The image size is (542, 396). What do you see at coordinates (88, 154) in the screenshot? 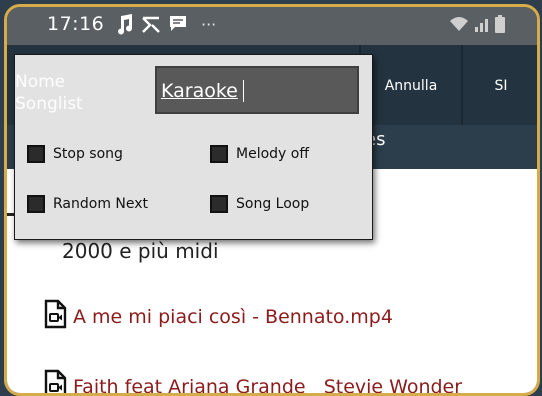
I see `checkbox-label: Stop song` at bounding box center [88, 154].